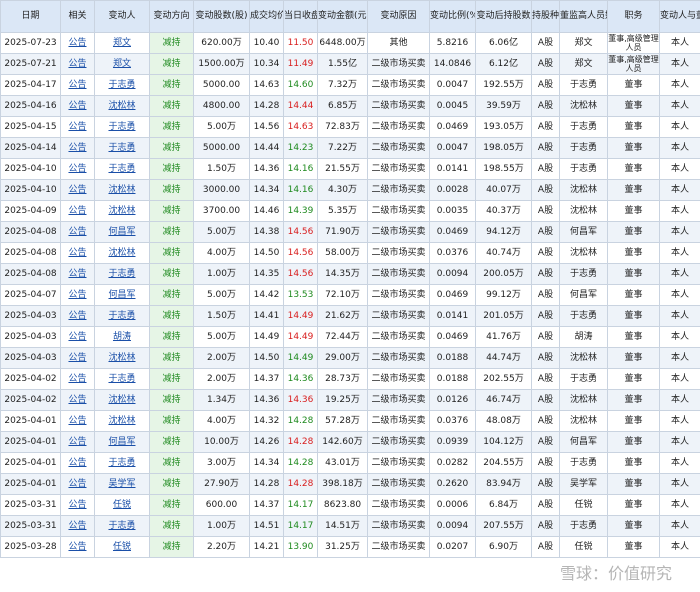 The width and height of the screenshot is (700, 592). I want to click on cell-col-shares: 5000.00, so click(221, 85).